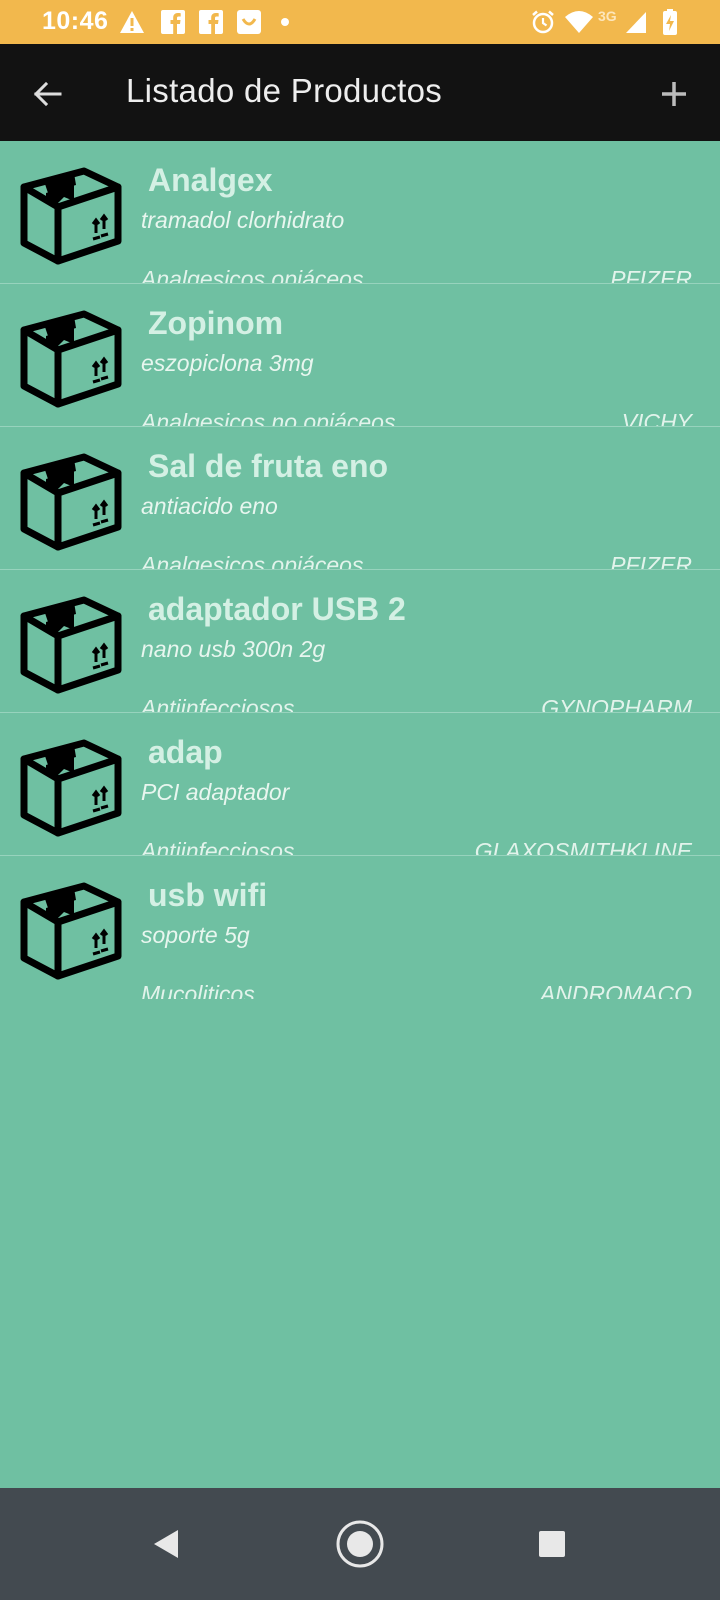 This screenshot has width=720, height=1600. Describe the element at coordinates (583, 847) in the screenshot. I see `product-laboratory: GLAXOSMITHKLINE` at that location.